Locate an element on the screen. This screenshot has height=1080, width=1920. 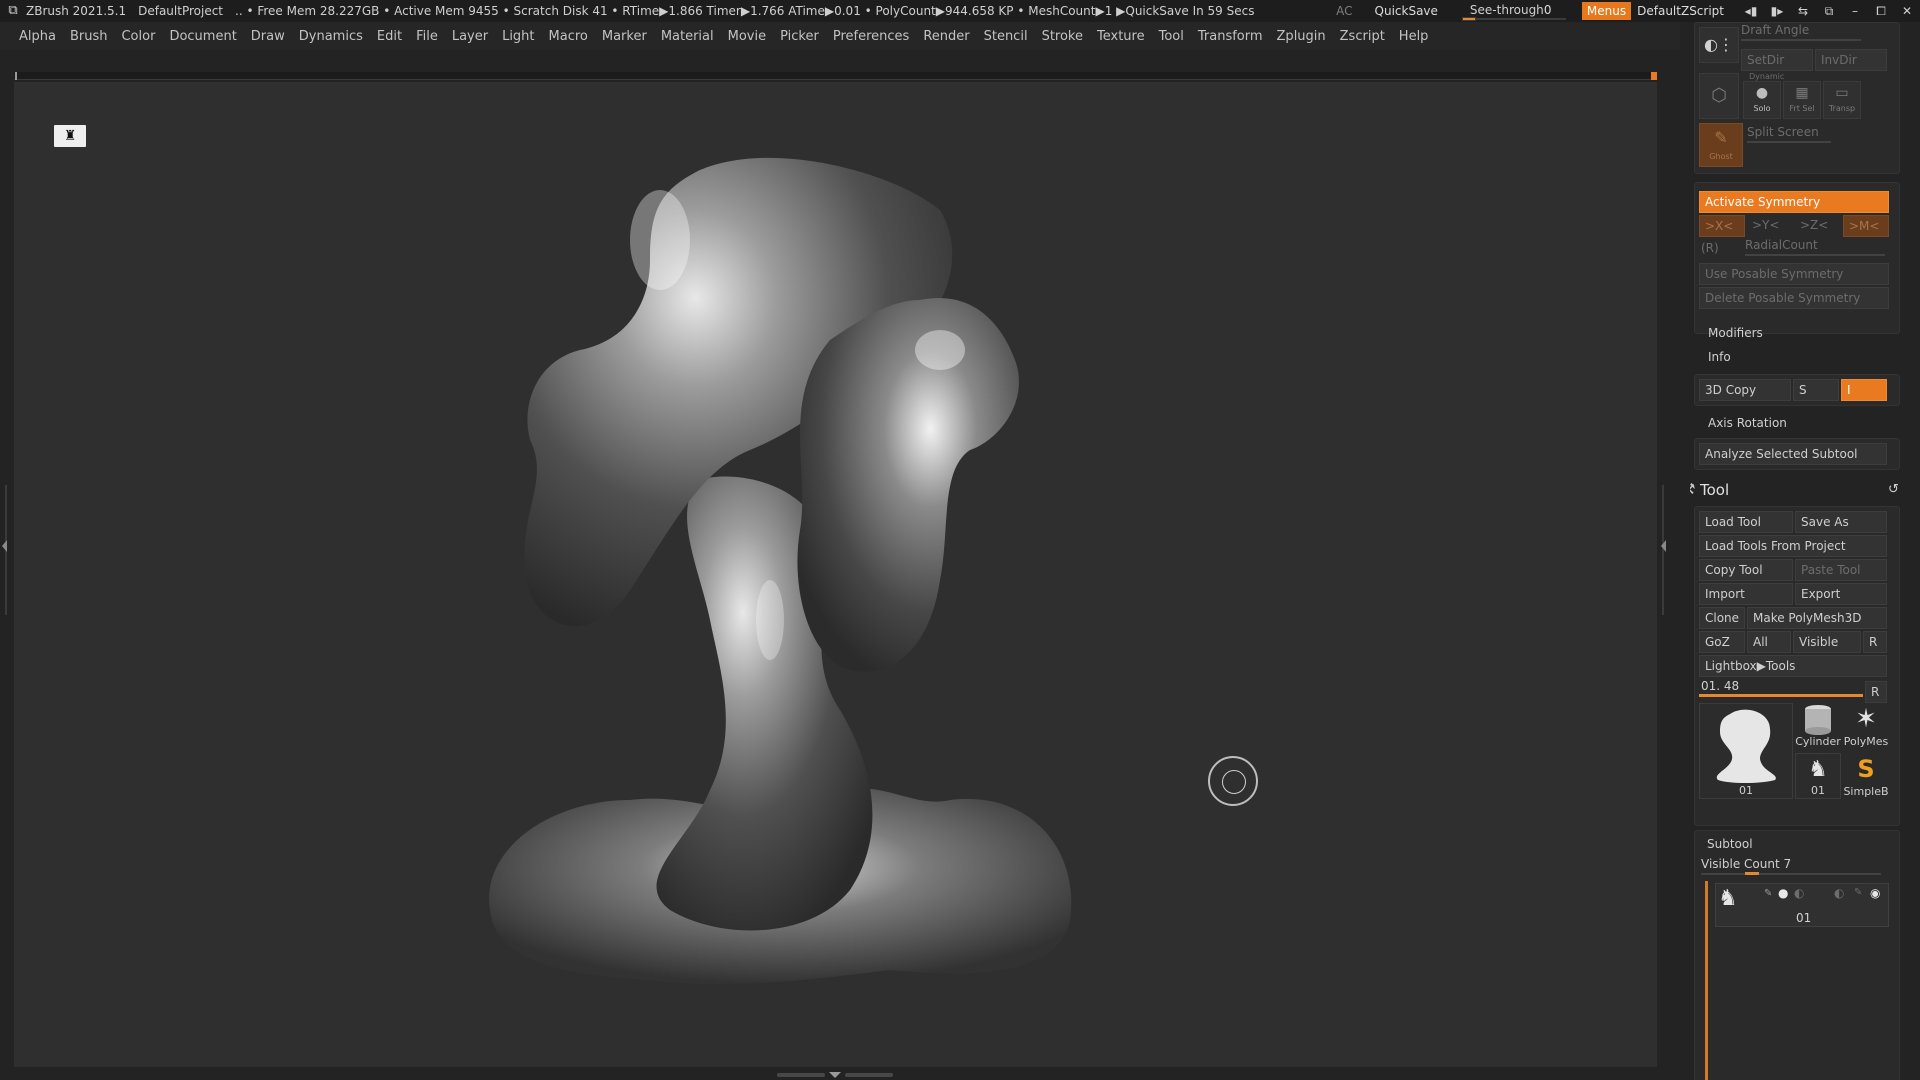
modifiers-header: Modifiers is located at coordinates (1735, 333).